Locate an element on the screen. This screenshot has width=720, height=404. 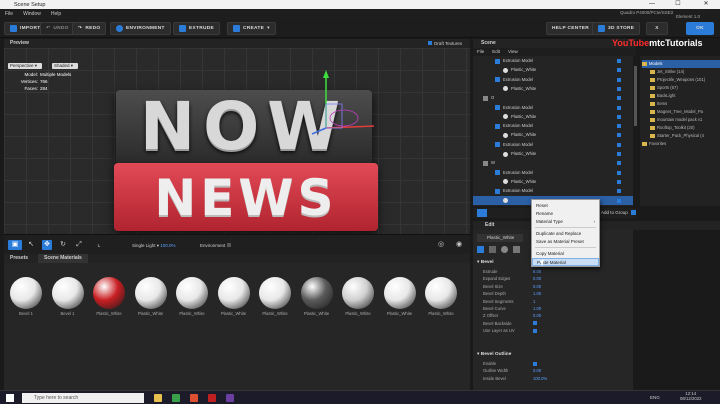
library-folder: Items is located at coordinates (685, 104).